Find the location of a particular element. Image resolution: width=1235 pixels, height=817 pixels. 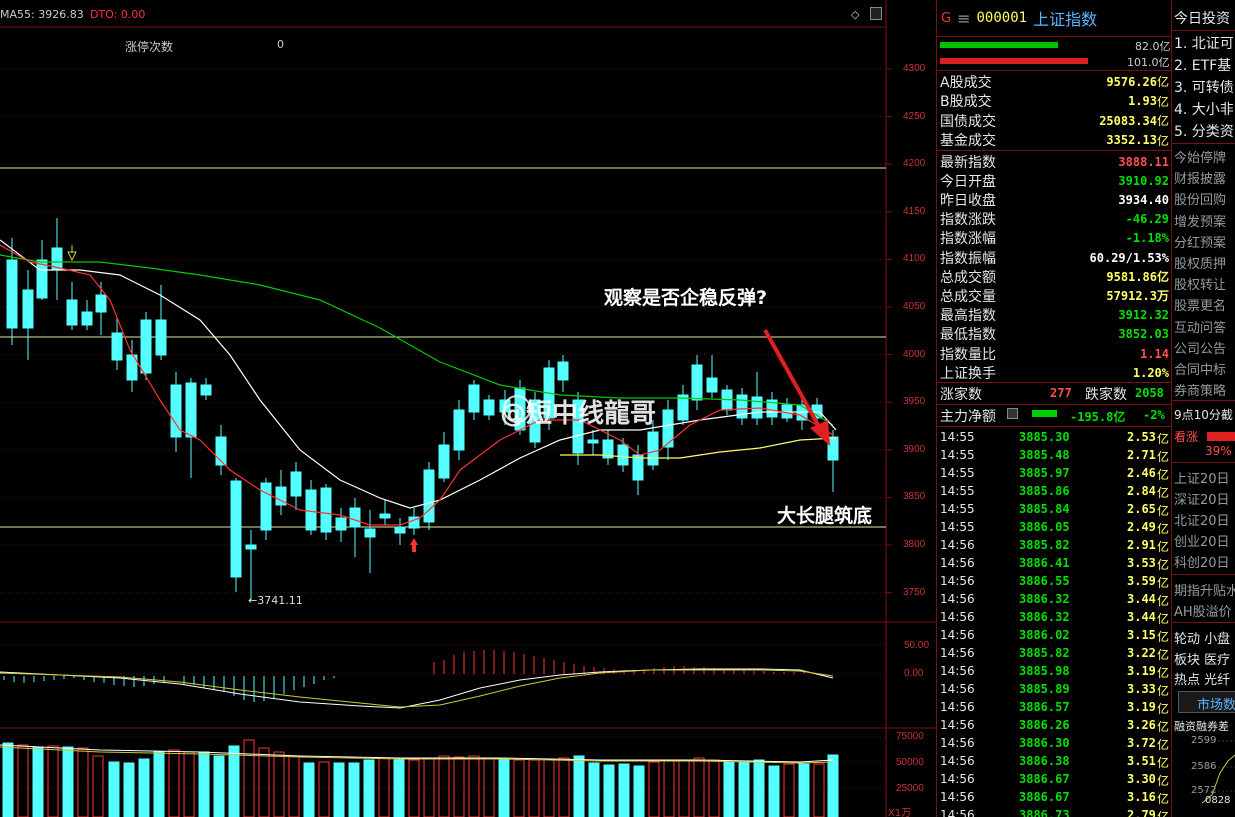

tick-row: 14:56 3886.30 3.72 亿 is located at coordinates (1055, 743).